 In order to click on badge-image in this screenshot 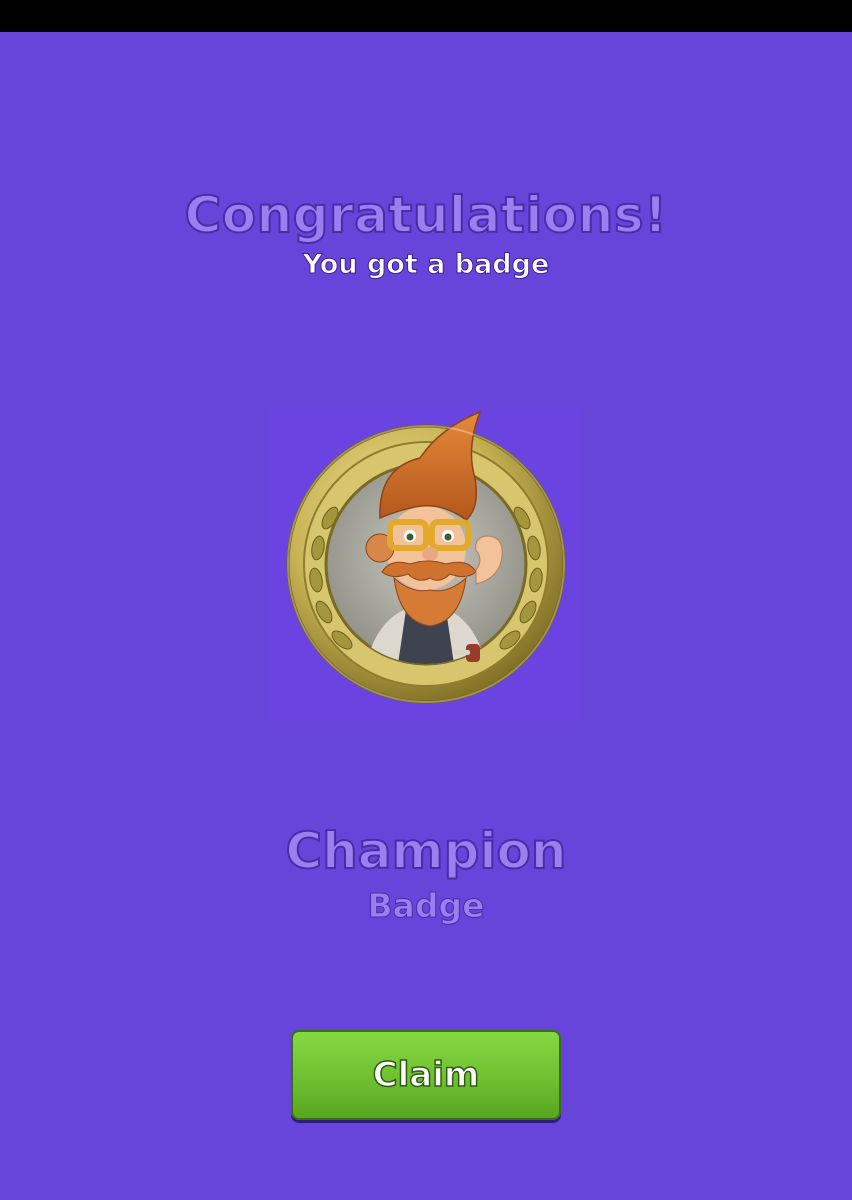, I will do `click(426, 564)`.